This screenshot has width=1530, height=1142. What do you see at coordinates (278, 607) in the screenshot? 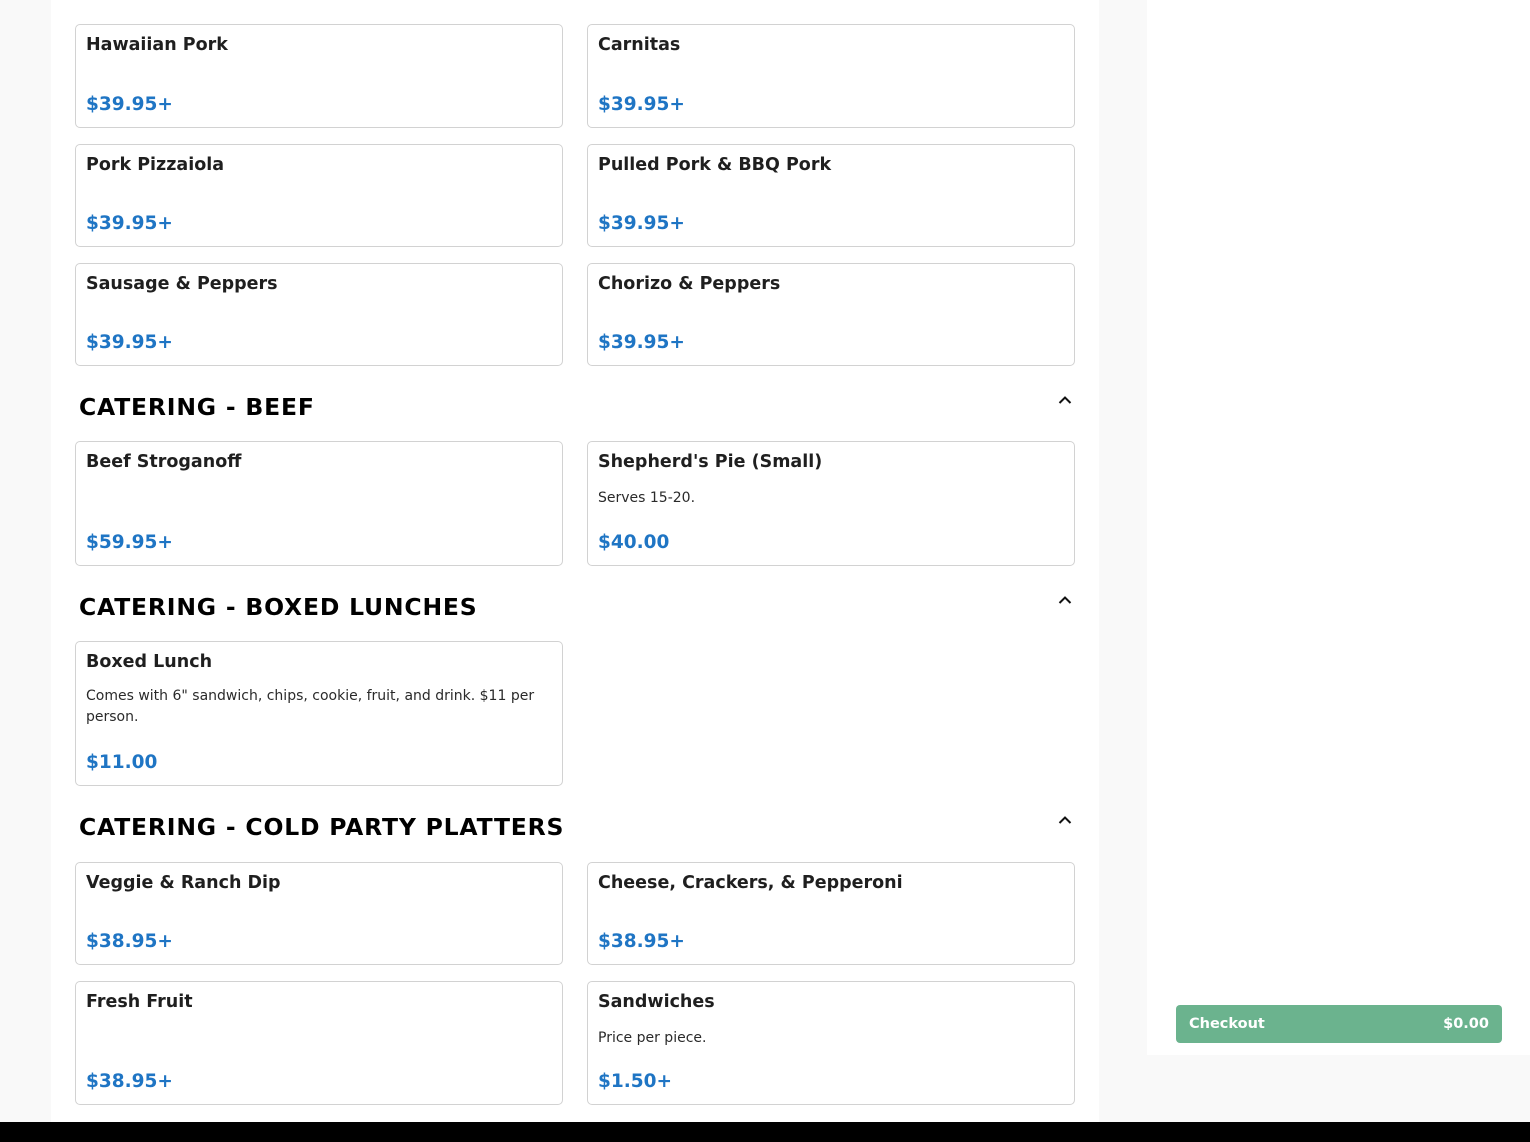
I see `section-title-boxed-lunches: CATERING - BOXED LUNCHES` at bounding box center [278, 607].